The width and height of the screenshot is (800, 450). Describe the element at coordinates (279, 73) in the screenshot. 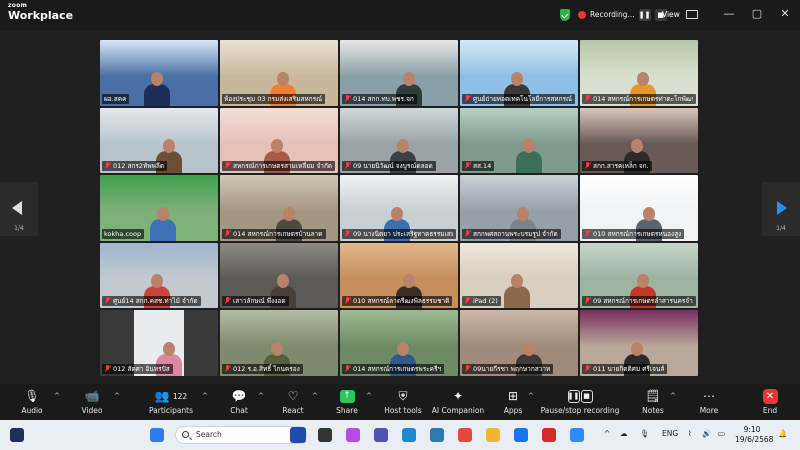

I see `participant-tile: ห้องประชุม 03 กรมส่งเสริมสหกรณ์` at that location.